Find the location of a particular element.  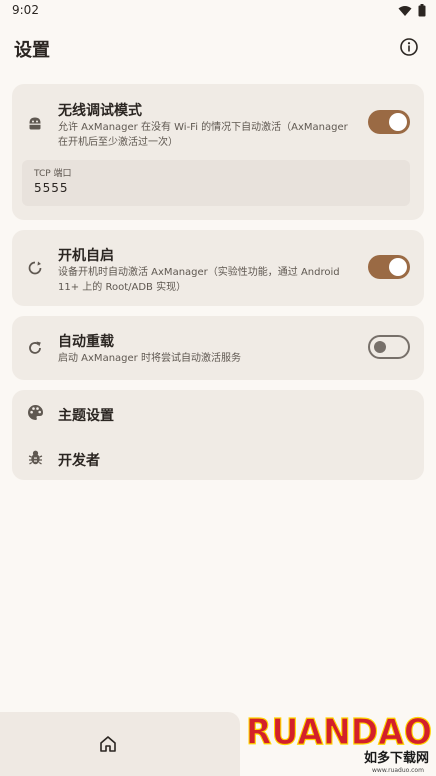

watermark-url: www.ruaduo.com is located at coordinates (398, 770).